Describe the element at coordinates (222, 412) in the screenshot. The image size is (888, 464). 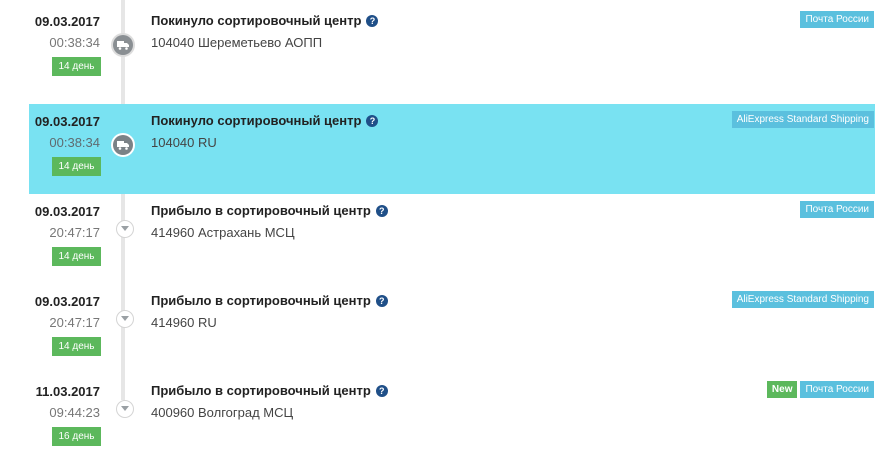
I see `event-location: 400960 Волгоград МСЦ` at that location.